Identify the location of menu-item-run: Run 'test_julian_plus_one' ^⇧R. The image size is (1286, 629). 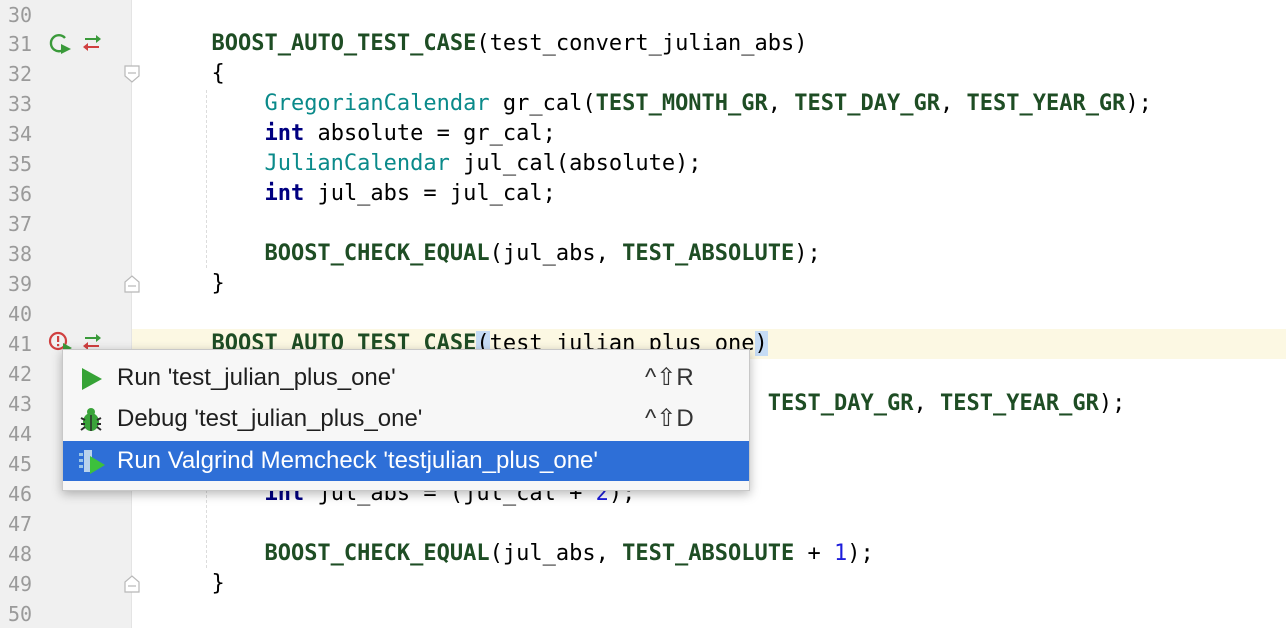
(406, 378).